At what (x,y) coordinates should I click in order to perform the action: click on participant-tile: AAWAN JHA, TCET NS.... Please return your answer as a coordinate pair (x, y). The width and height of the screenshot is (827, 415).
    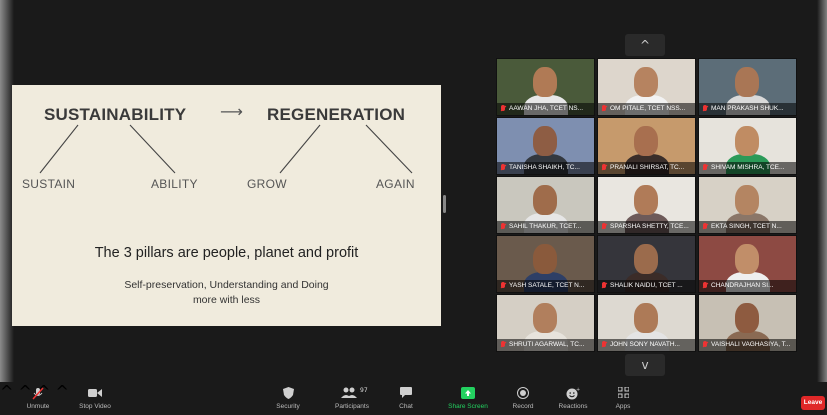
    Looking at the image, I should click on (545, 87).